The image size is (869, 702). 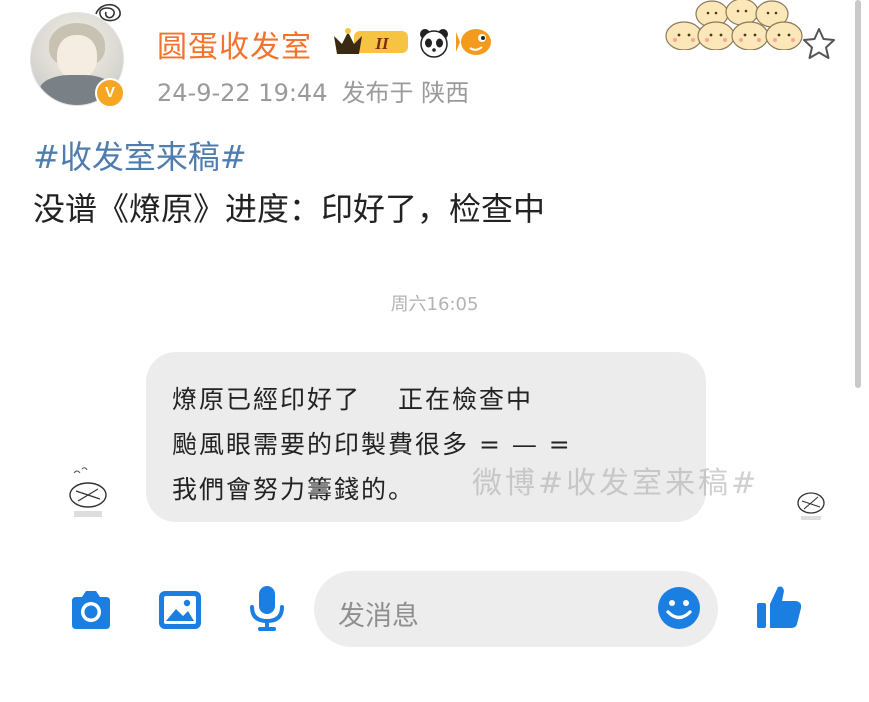 I want to click on memo-sticker-icon, so click(x=88, y=492).